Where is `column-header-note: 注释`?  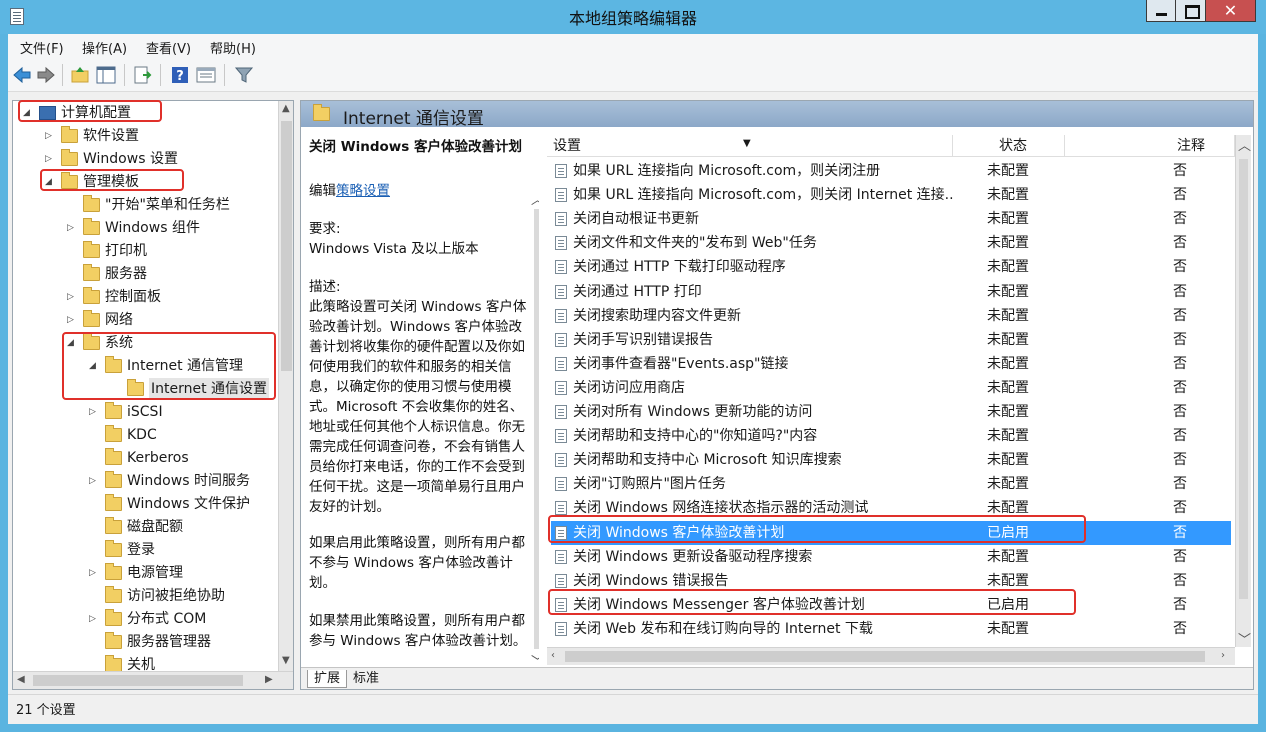 column-header-note: 注释 is located at coordinates (1150, 146).